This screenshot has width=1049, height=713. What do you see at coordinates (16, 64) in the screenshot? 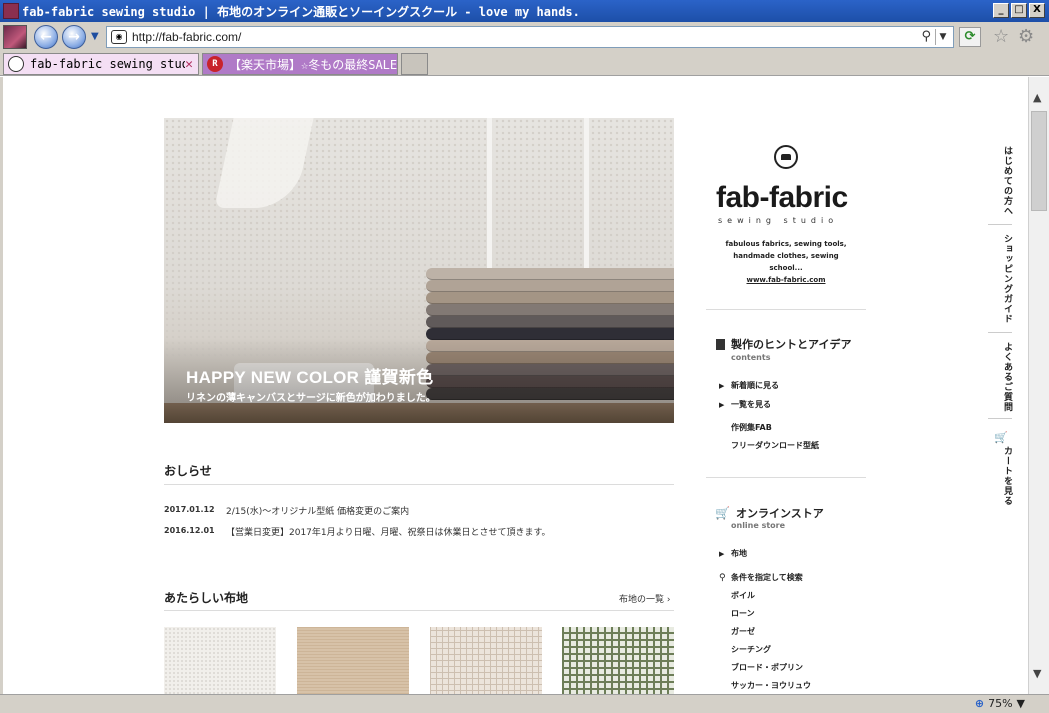
I see `tab-favicon-icon` at bounding box center [16, 64].